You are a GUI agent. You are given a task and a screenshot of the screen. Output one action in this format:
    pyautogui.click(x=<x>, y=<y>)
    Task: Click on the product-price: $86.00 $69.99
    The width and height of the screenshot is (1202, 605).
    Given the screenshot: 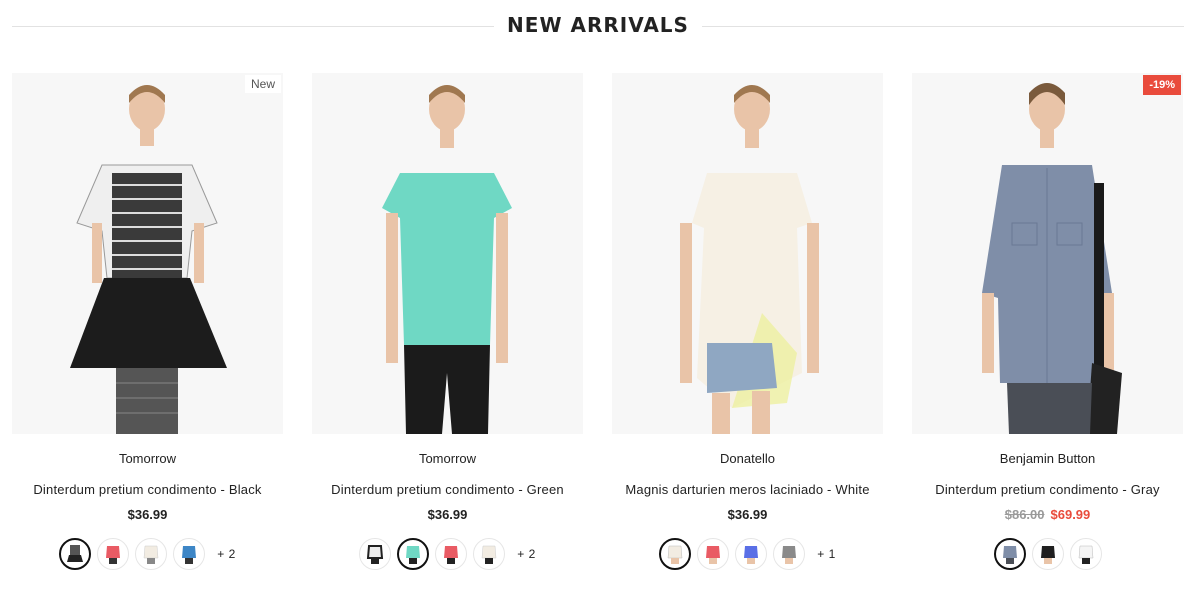 What is the action you would take?
    pyautogui.click(x=1047, y=514)
    